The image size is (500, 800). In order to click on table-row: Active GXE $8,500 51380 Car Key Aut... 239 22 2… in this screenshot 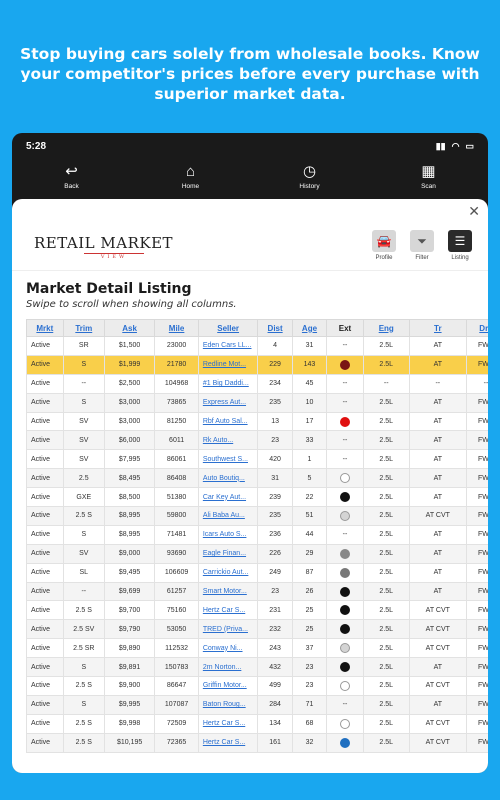, I will do `click(257, 497)`.